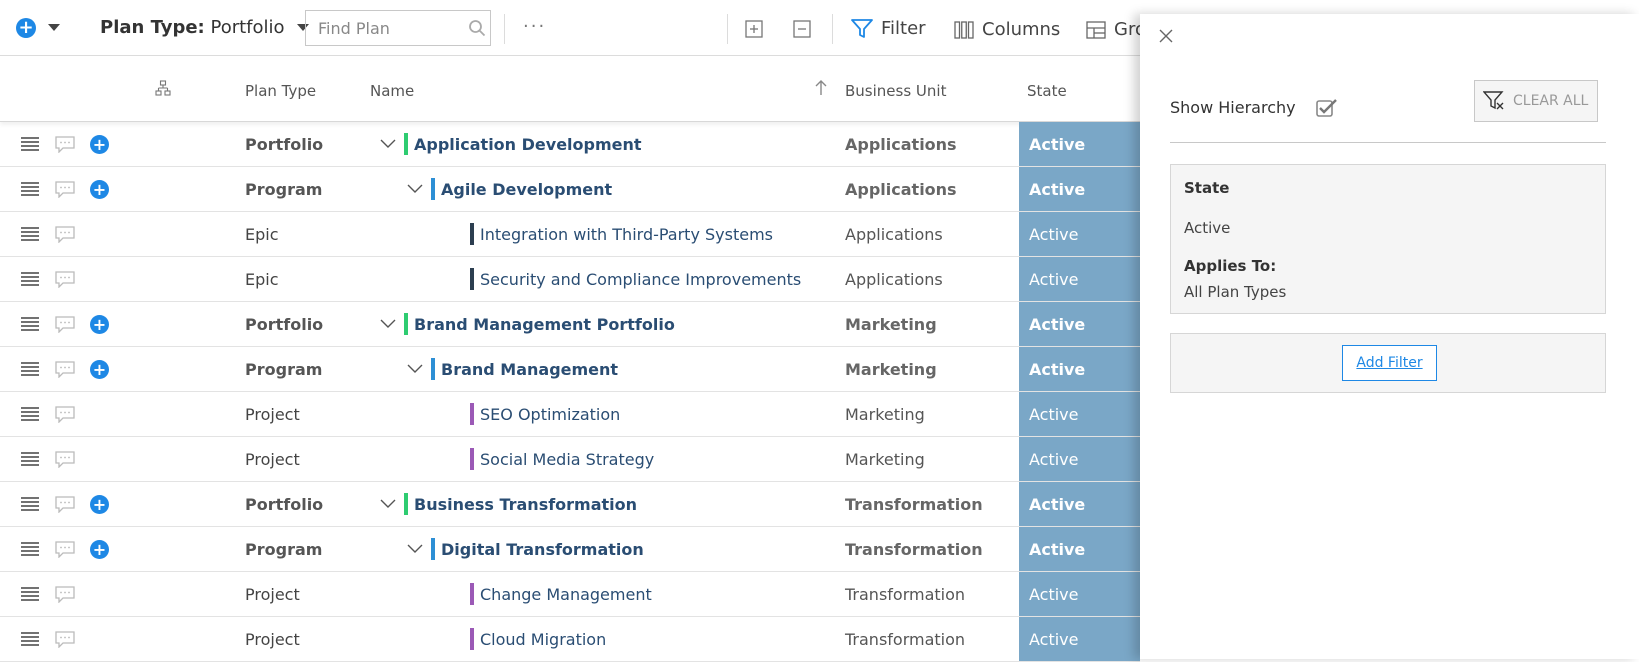 This screenshot has height=662, width=1639. I want to click on plan-name-link: Cloud Migration, so click(543, 639).